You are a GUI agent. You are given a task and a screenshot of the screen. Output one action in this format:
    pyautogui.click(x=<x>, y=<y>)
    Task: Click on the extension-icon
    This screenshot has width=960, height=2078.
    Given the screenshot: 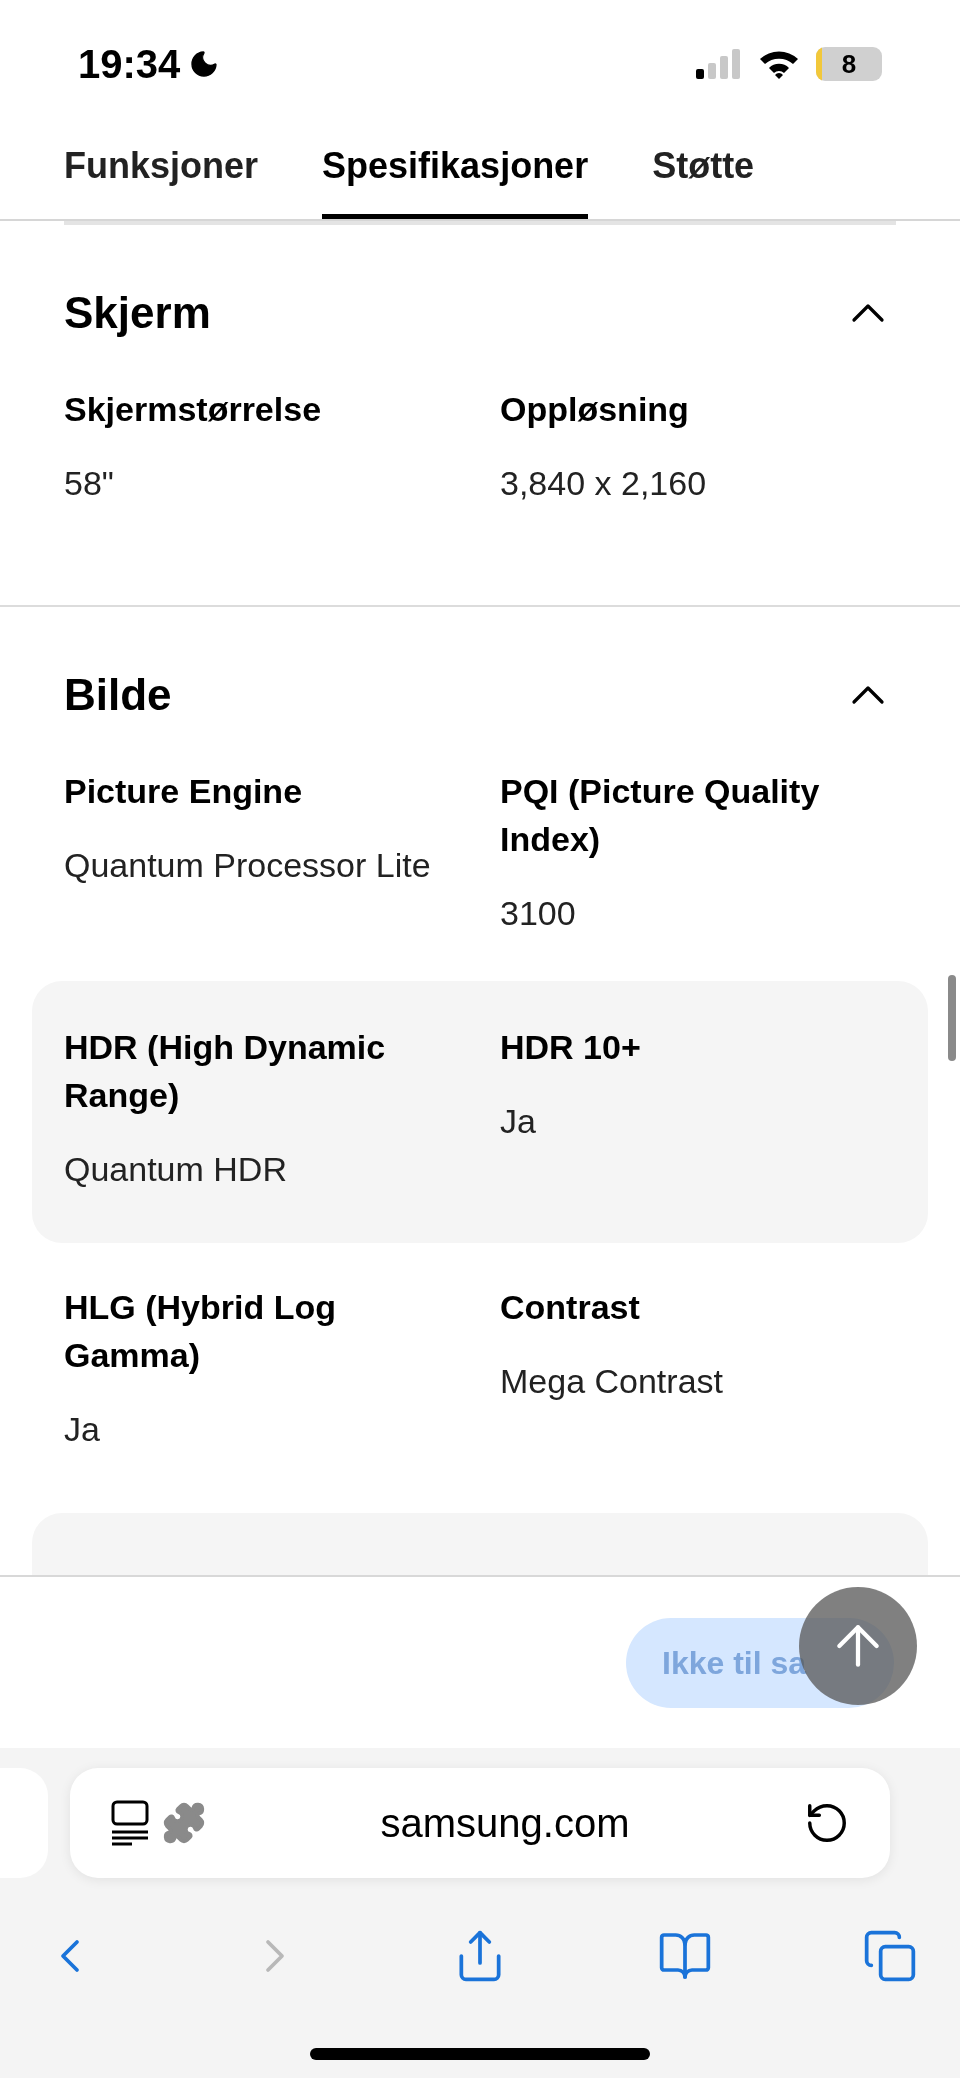 What is the action you would take?
    pyautogui.click(x=184, y=1823)
    